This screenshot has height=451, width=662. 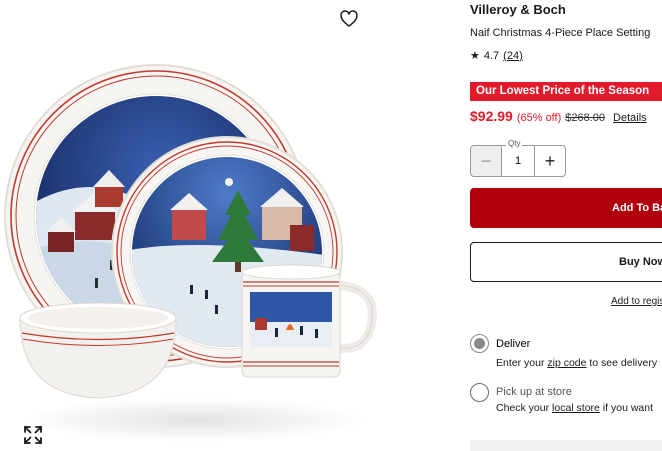 I want to click on pickup-subtext-suffix: if you want, so click(x=626, y=408).